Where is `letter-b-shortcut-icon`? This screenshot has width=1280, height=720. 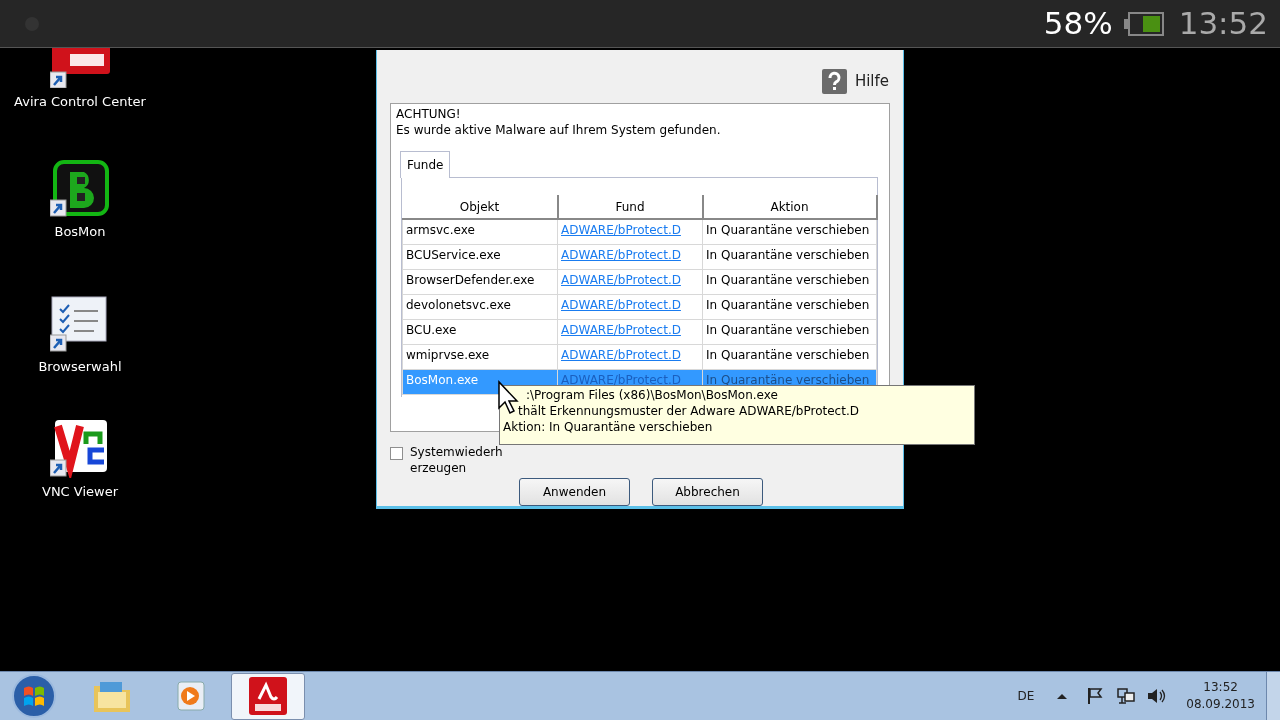 letter-b-shortcut-icon is located at coordinates (80, 189).